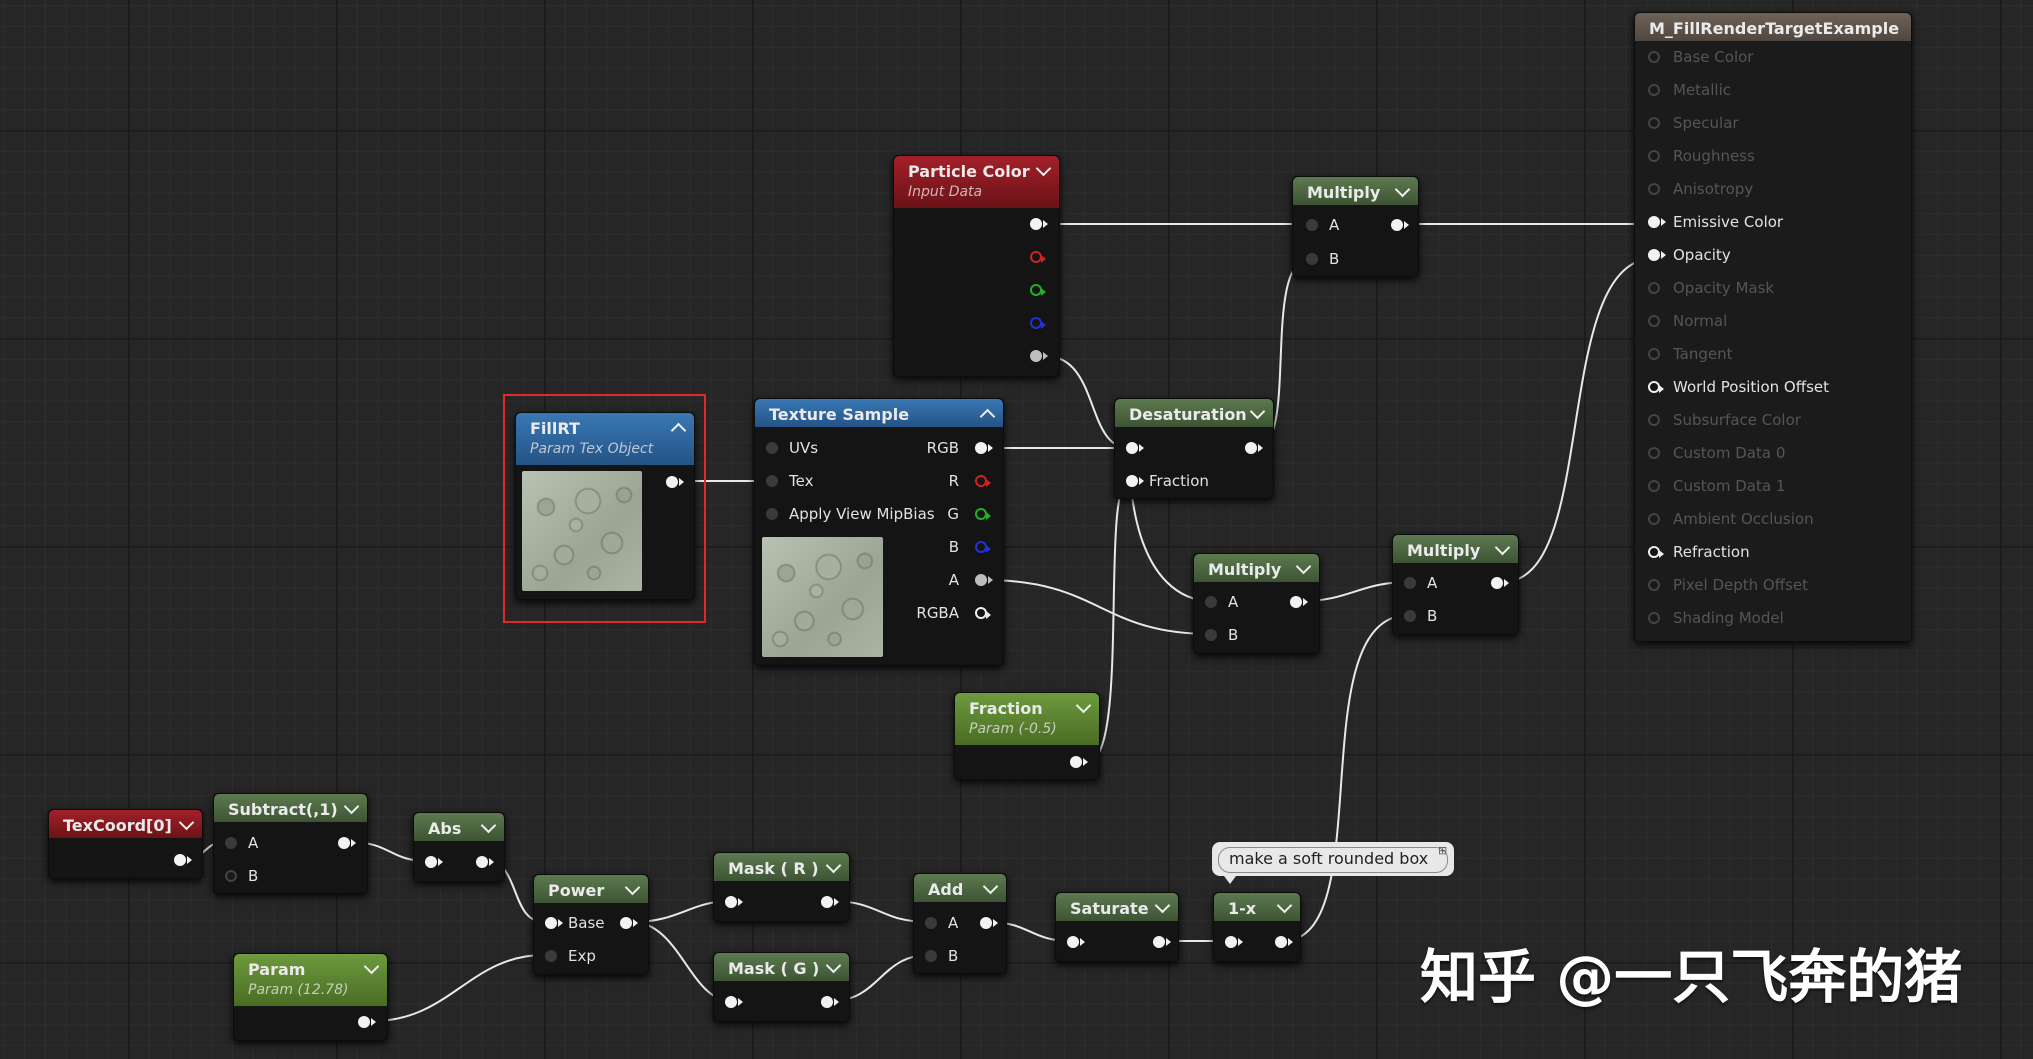 The image size is (2033, 1059). I want to click on mask-r-in-pin, so click(734, 902).